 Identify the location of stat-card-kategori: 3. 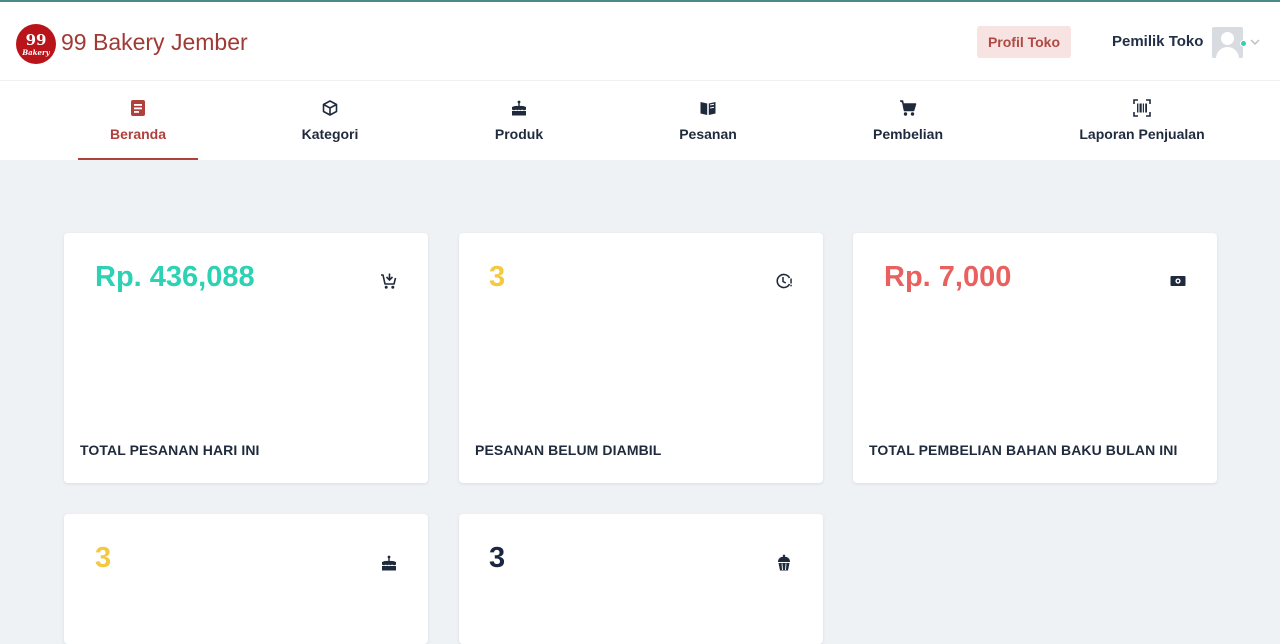
(641, 579).